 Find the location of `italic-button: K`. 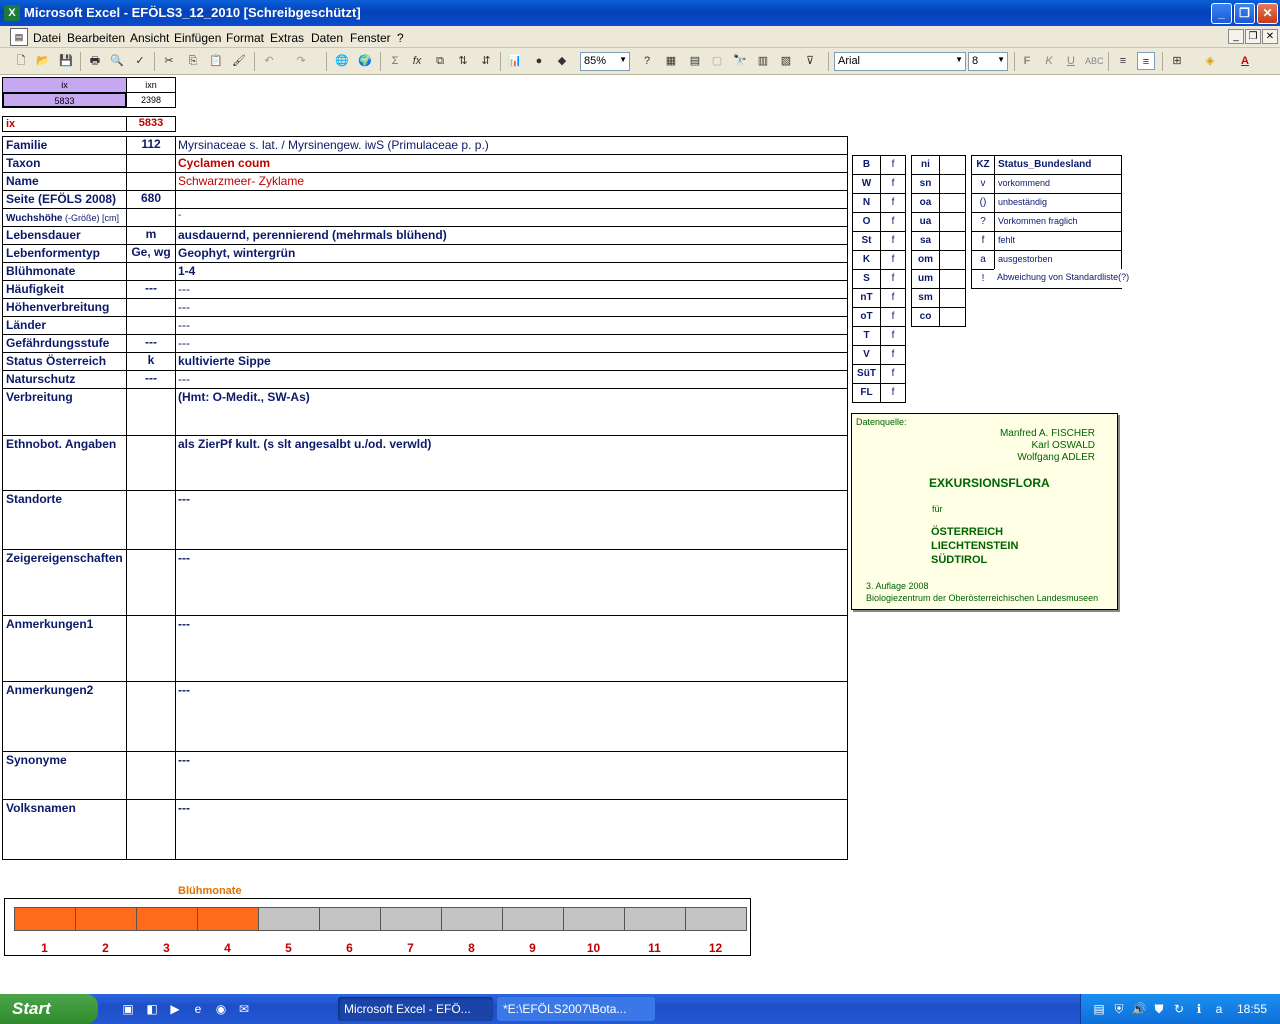

italic-button: K is located at coordinates (1049, 61).